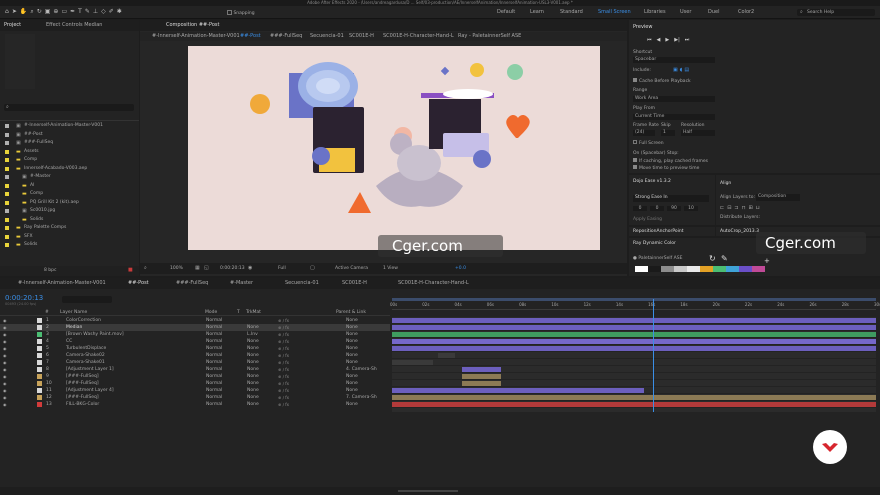 The height and width of the screenshot is (495, 880). What do you see at coordinates (138, 283) in the screenshot?
I see `tl-tab-post: ##-Post` at bounding box center [138, 283].